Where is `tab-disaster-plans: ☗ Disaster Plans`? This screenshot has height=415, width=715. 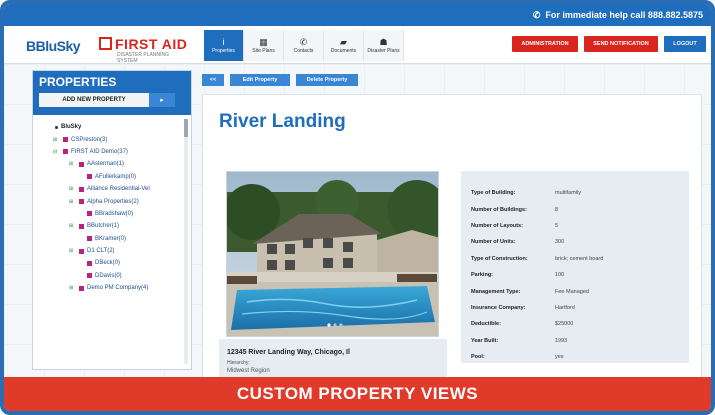
tab-disaster-plans: ☗ Disaster Plans is located at coordinates (384, 45).